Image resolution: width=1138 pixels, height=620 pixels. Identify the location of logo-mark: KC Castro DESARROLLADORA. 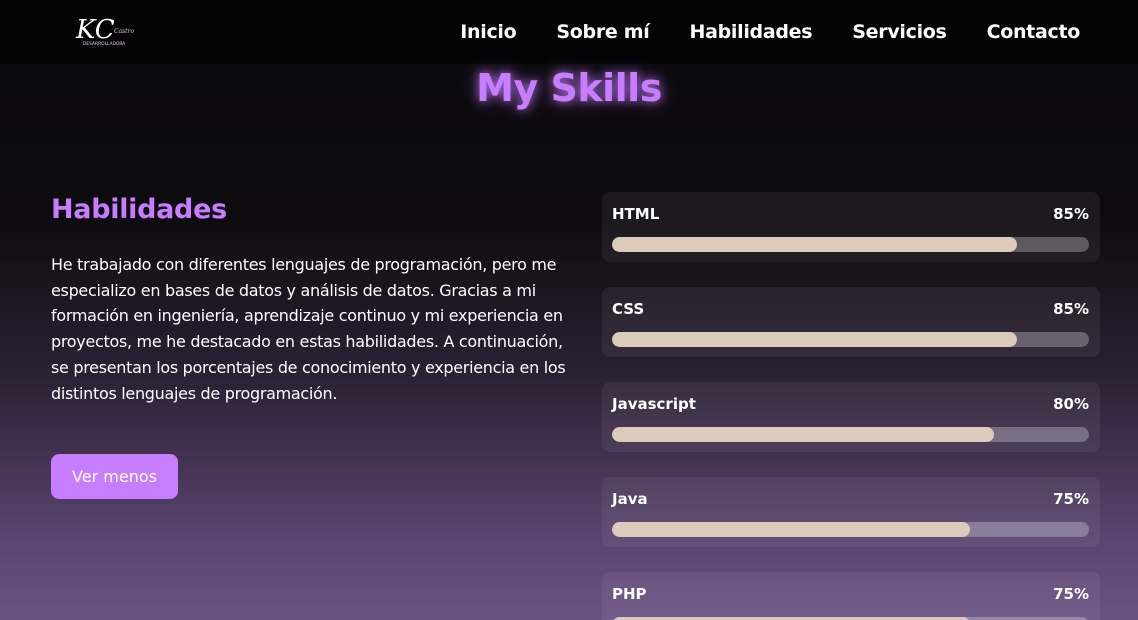
(105, 31).